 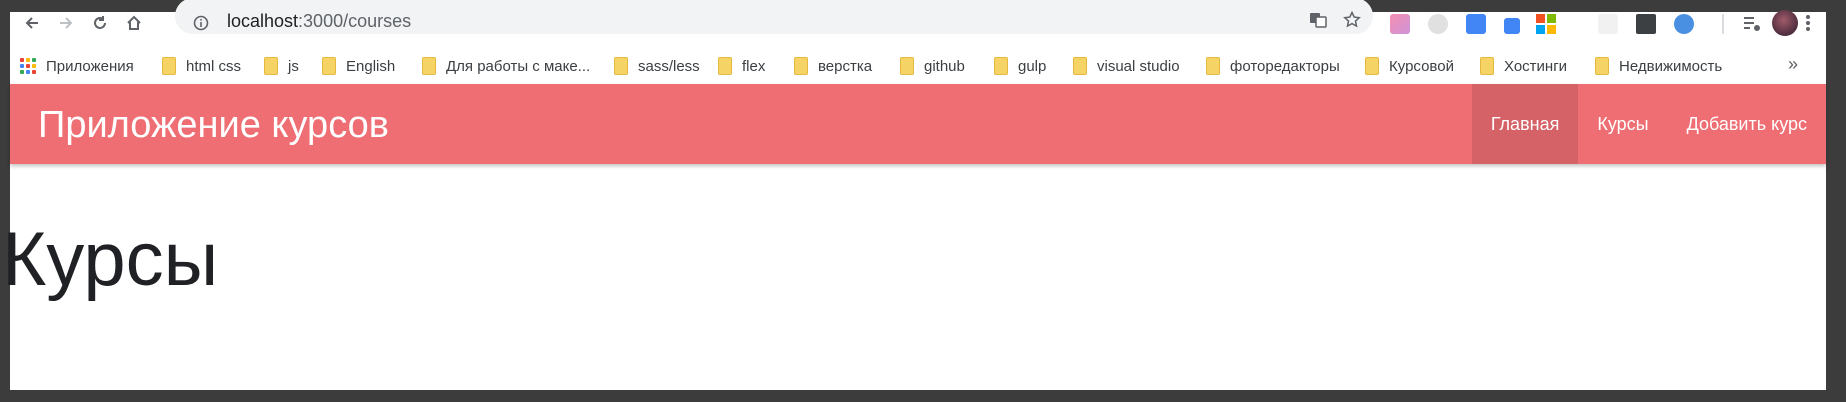 I want to click on page-title: Курсы, so click(x=110, y=259).